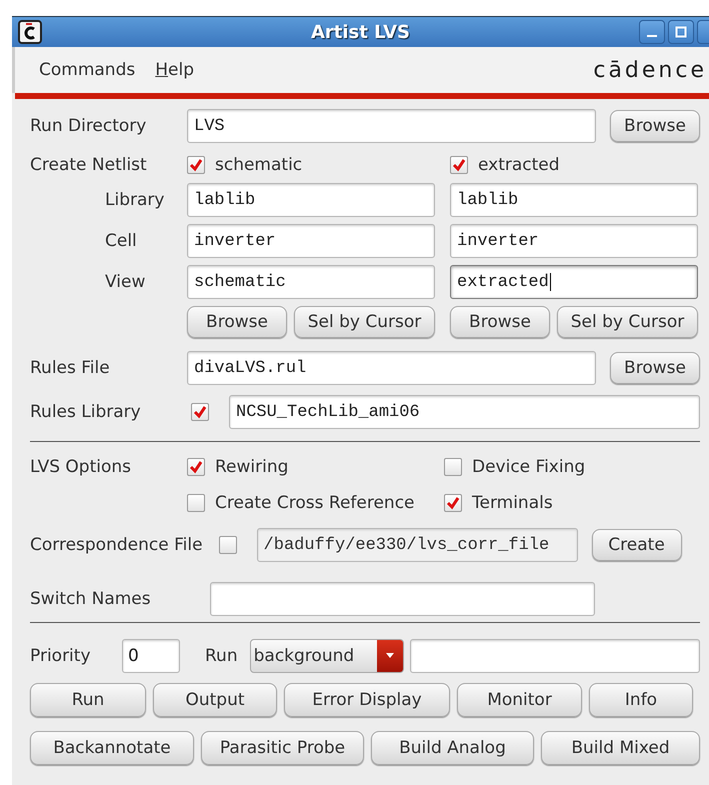 This screenshot has height=785, width=709. Describe the element at coordinates (519, 700) in the screenshot. I see `action-button: Monitor` at that location.